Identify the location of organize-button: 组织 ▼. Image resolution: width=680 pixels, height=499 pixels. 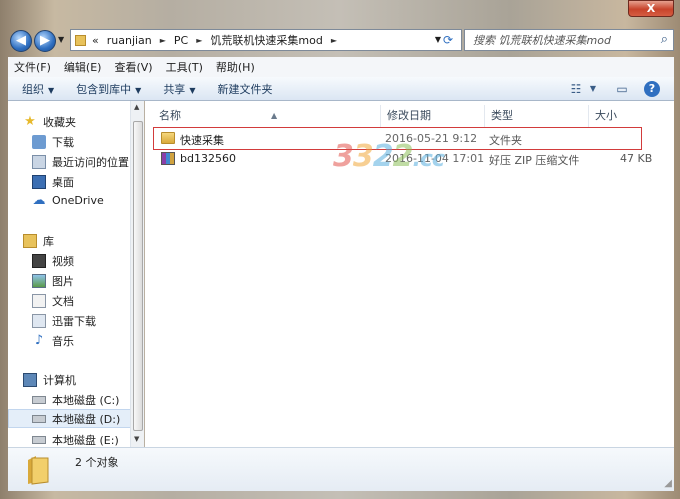
(38, 89).